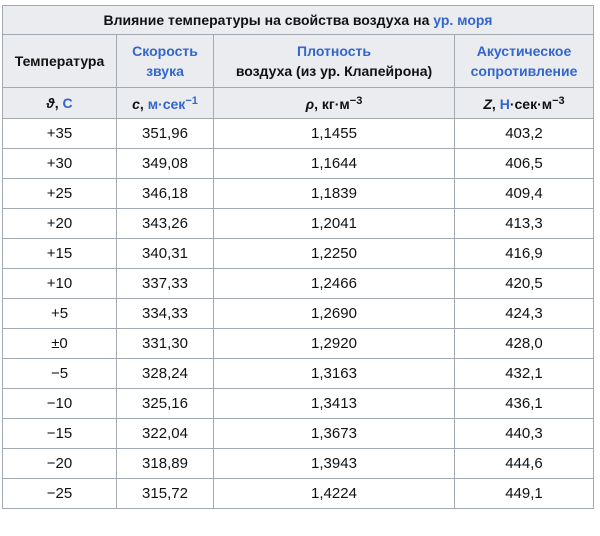 This screenshot has width=600, height=536. Describe the element at coordinates (334, 193) in the screenshot. I see `cell-density: 1,1839` at that location.